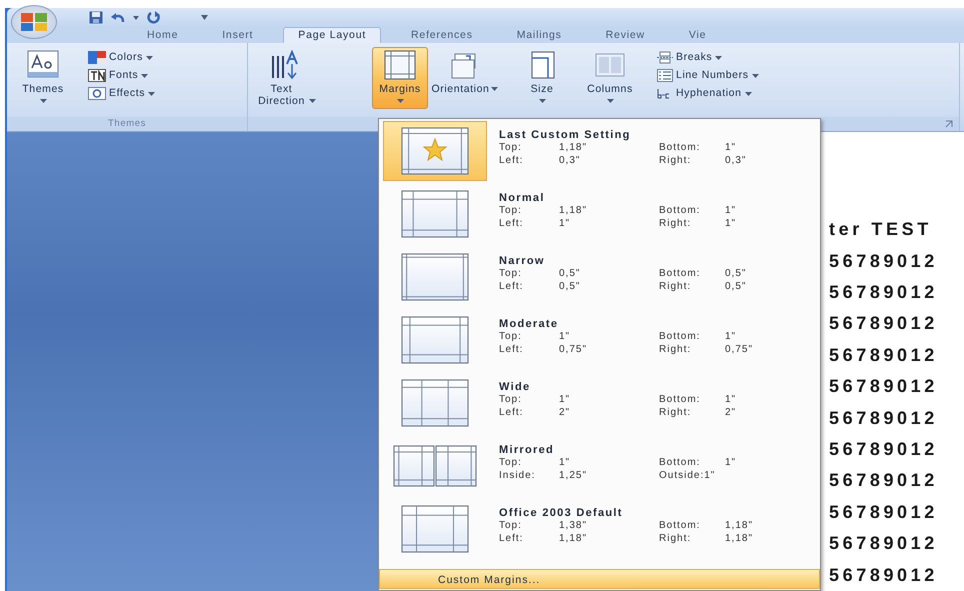  I want to click on ribbon-button: Colors, so click(121, 57).